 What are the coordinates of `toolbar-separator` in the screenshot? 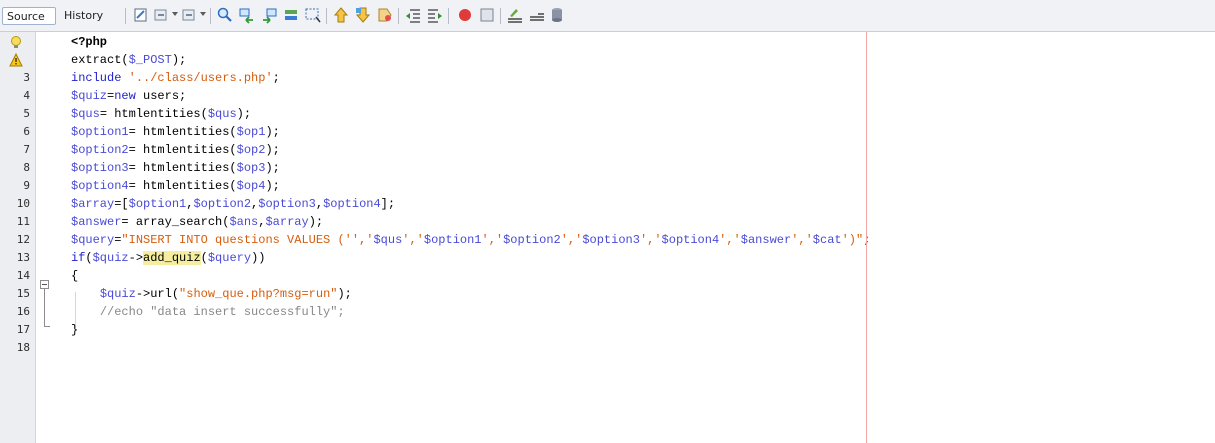 It's located at (448, 16).